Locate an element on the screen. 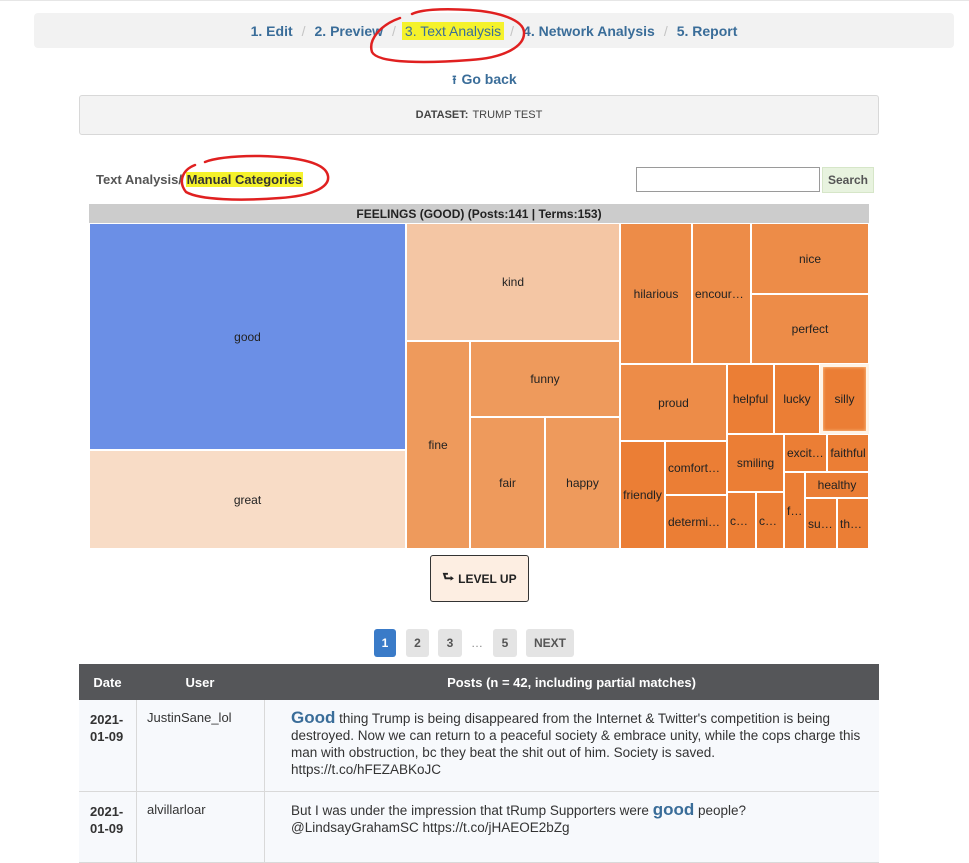 The height and width of the screenshot is (863, 969). breadcrumb-manual-categories: Manual Categories is located at coordinates (244, 179).